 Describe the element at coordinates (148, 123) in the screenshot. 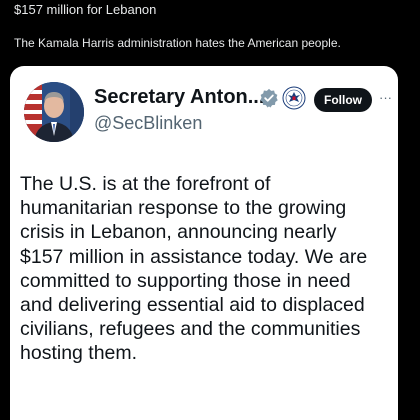

I see `author-handle: @SecBlinken` at that location.